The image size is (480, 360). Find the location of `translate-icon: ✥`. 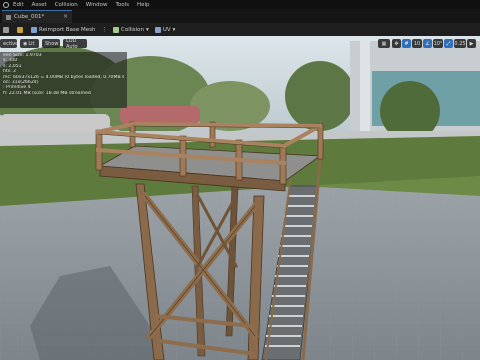

translate-icon: ✥ is located at coordinates (396, 43).